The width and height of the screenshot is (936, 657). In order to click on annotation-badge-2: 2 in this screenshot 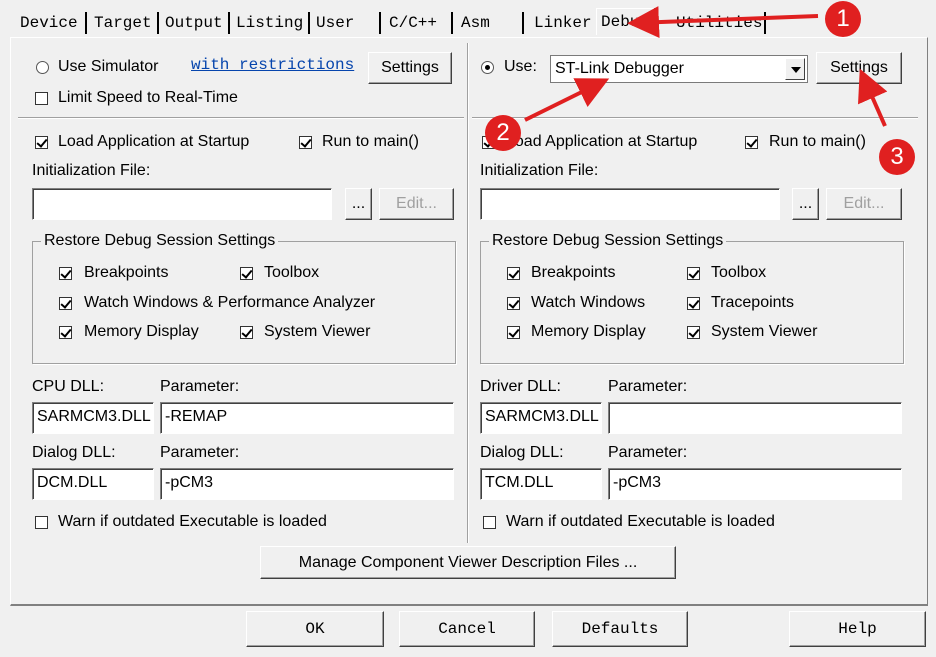, I will do `click(503, 133)`.